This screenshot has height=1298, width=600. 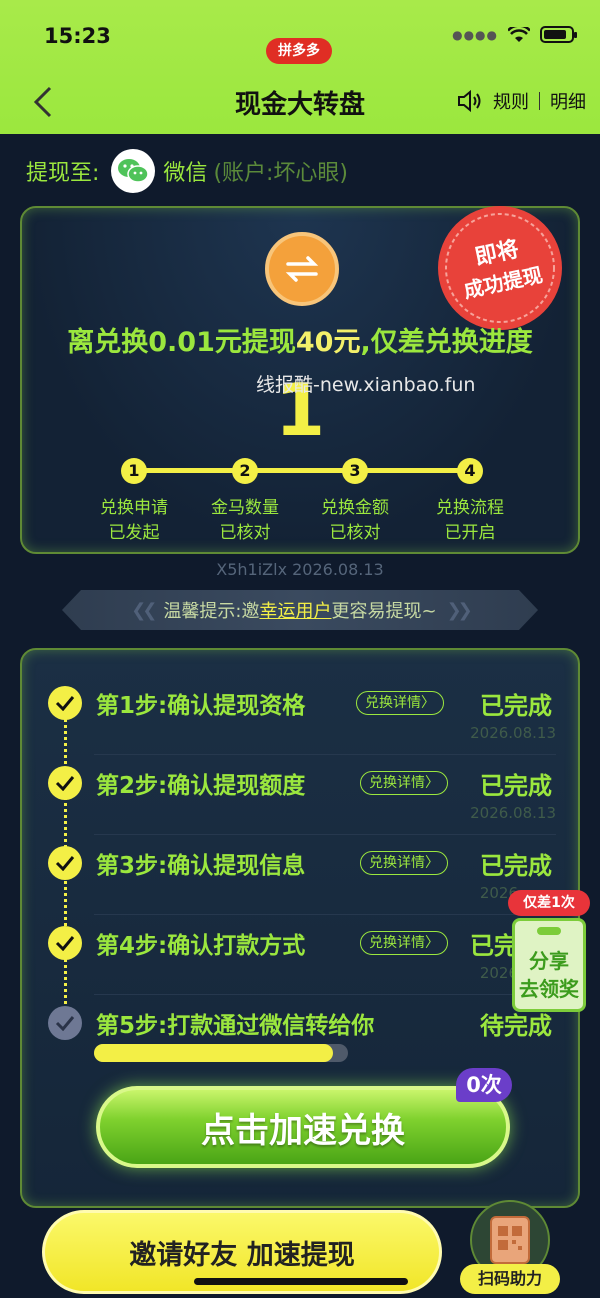 What do you see at coordinates (301, 1281) in the screenshot?
I see `home-indicator` at bounding box center [301, 1281].